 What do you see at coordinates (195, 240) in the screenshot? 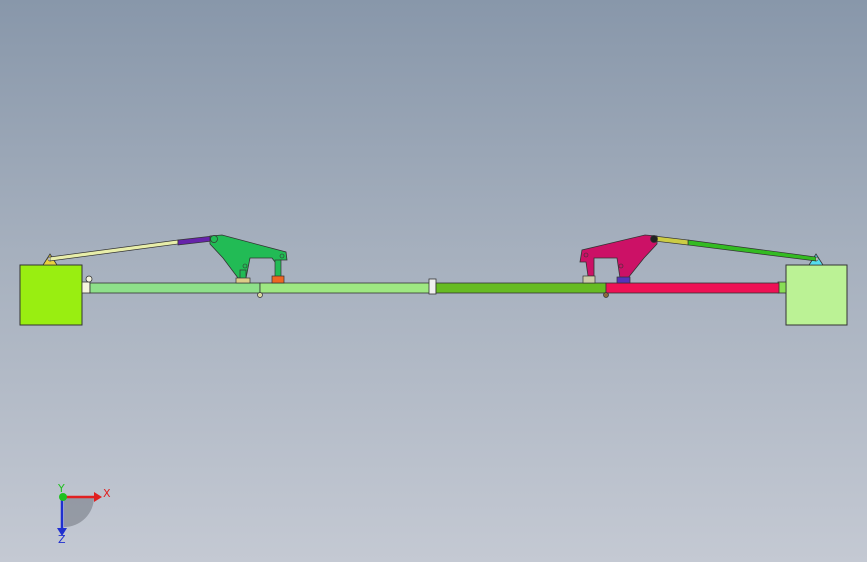
I see `left-rod-sleeve` at bounding box center [195, 240].